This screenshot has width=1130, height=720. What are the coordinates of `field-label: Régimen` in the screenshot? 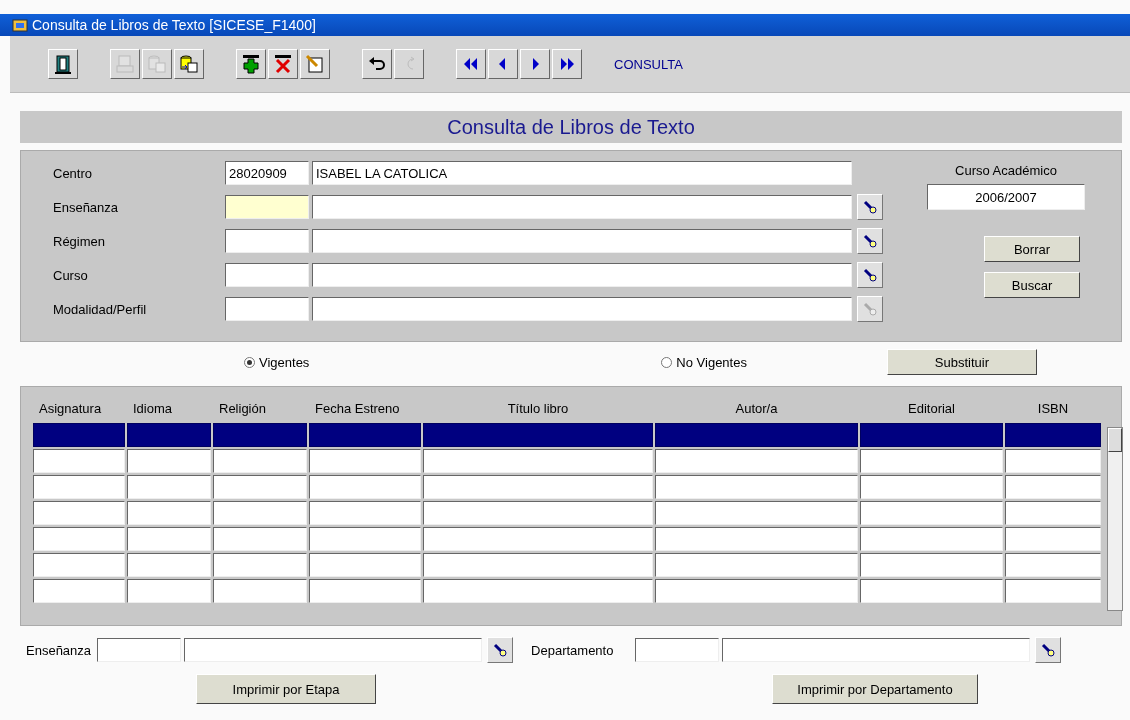 It's located at (79, 241).